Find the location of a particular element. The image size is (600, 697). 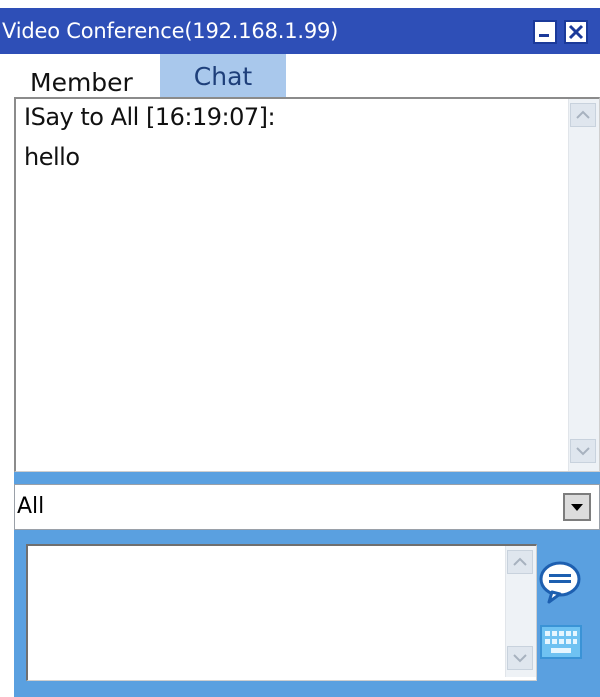

minimize-icon is located at coordinates (544, 35).